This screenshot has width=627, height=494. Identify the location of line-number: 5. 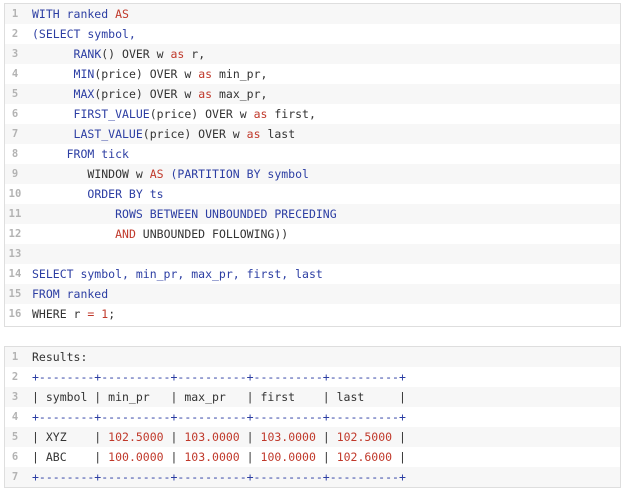
(15, 94).